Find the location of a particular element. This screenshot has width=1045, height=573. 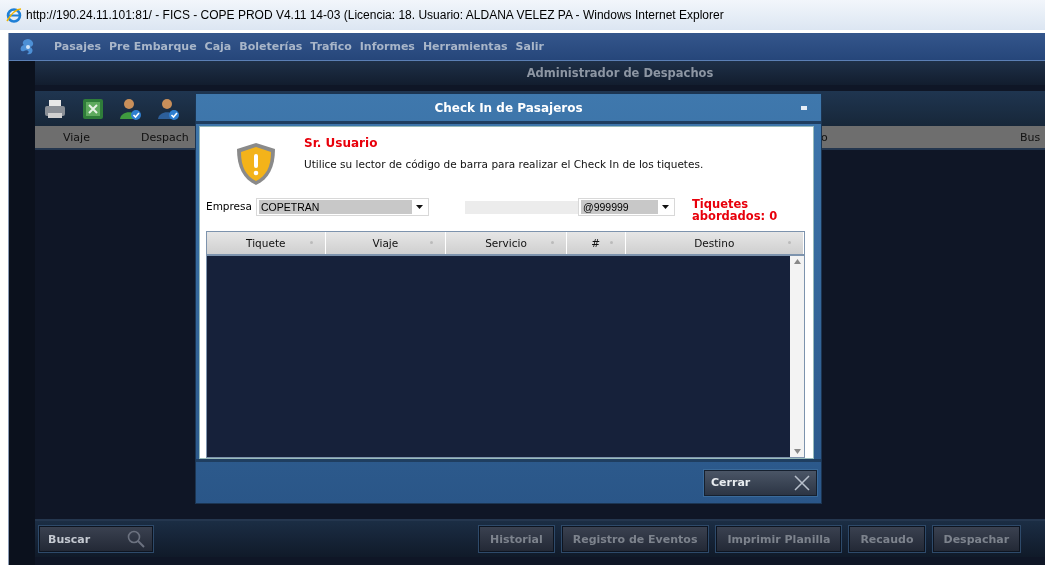

spreadsheet-icon is located at coordinates (93, 108).